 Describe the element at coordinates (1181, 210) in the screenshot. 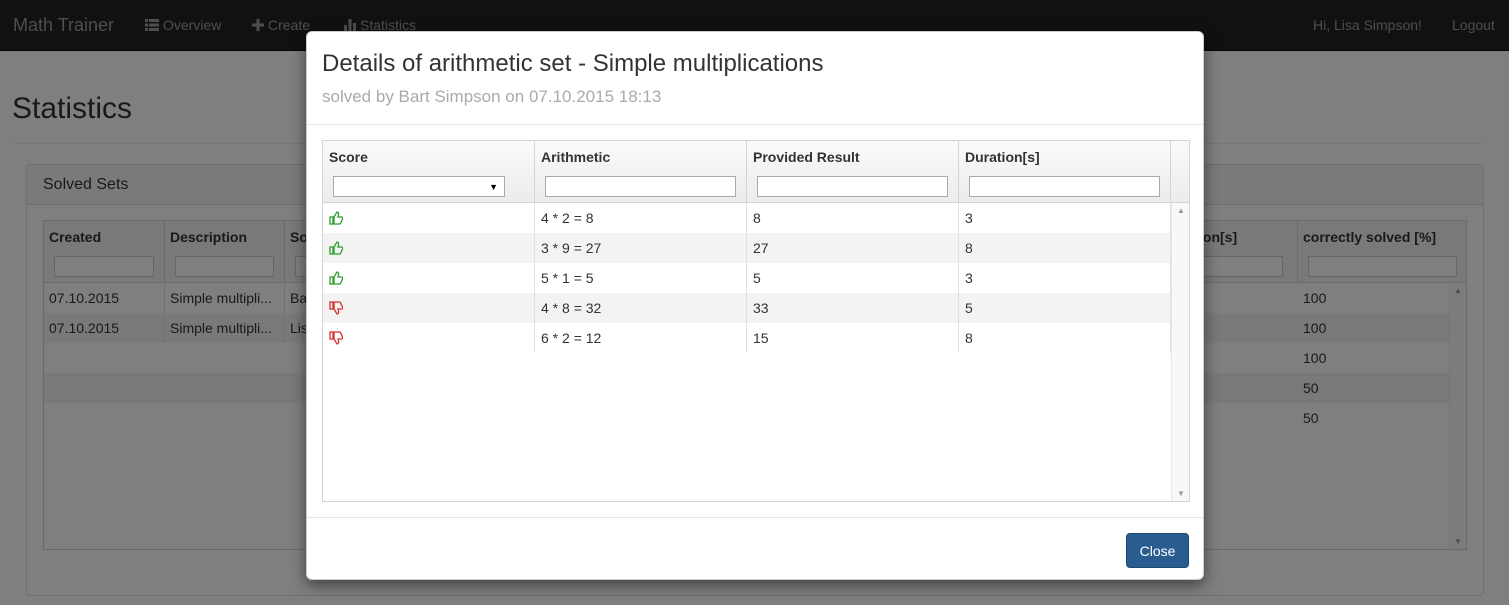

I see `scroll-up-icon: ▲` at that location.